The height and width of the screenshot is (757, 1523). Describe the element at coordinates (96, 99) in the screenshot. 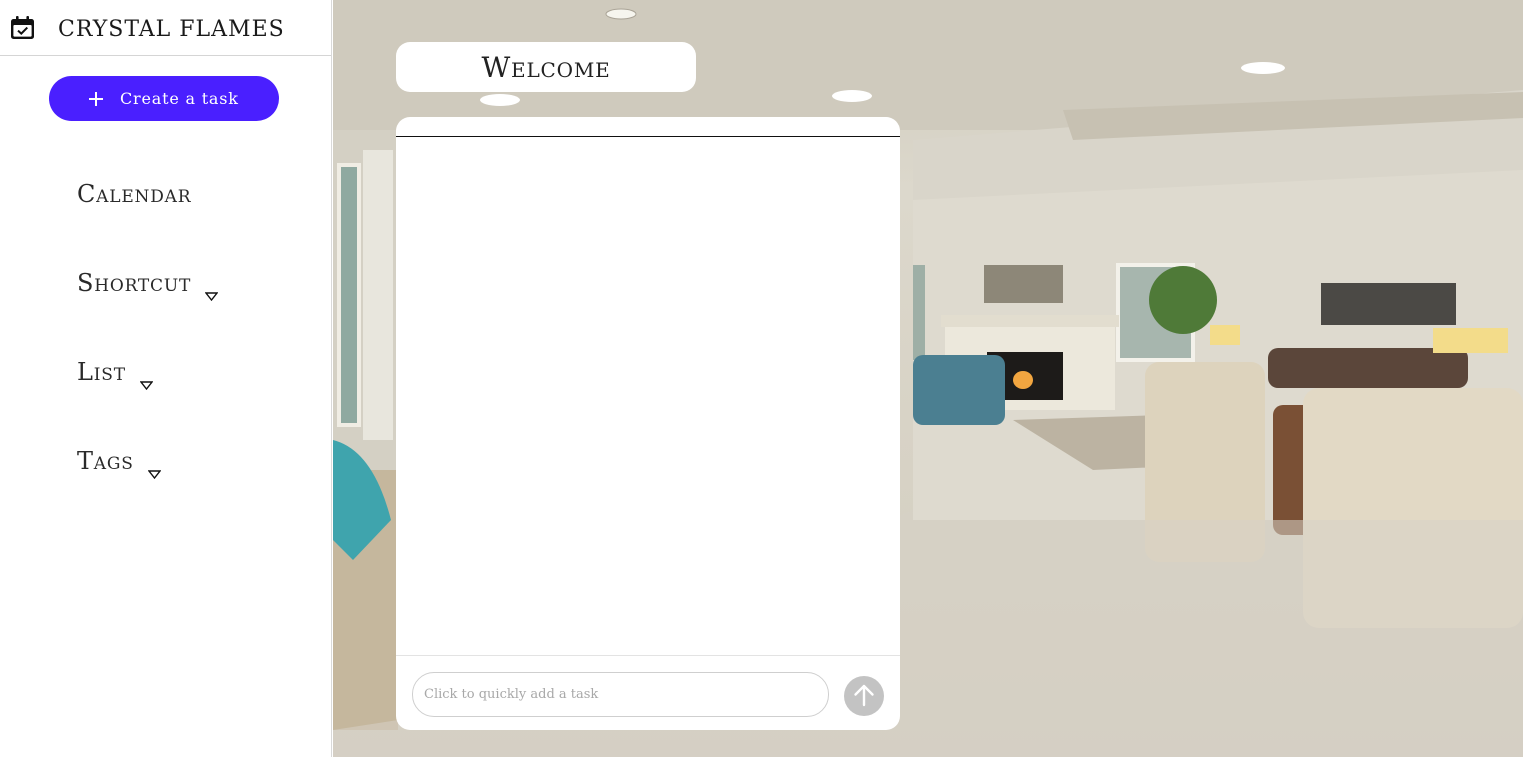

I see `plus-icon` at that location.